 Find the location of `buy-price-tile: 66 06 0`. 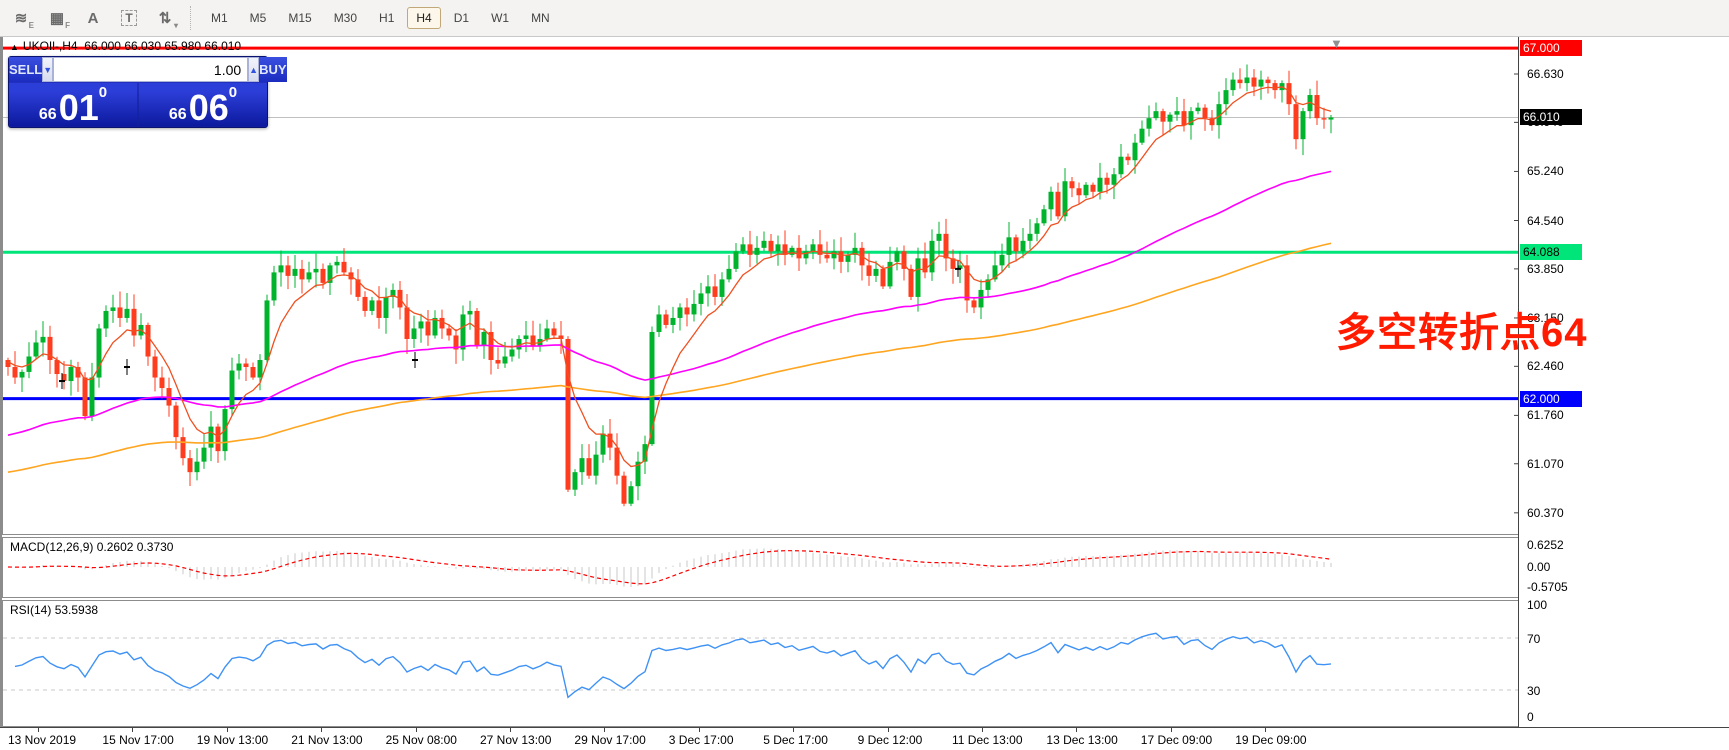

buy-price-tile: 66 06 0 is located at coordinates (203, 104).